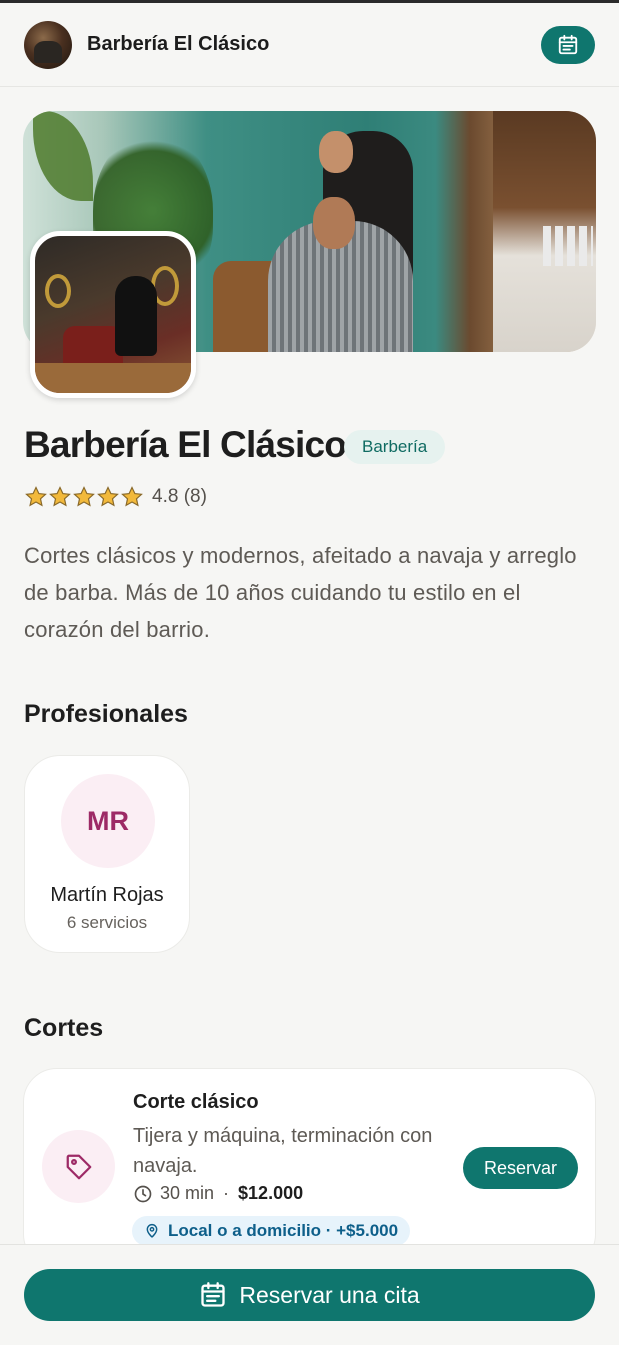  Describe the element at coordinates (152, 1231) in the screenshot. I see `location-pin-icon` at that location.